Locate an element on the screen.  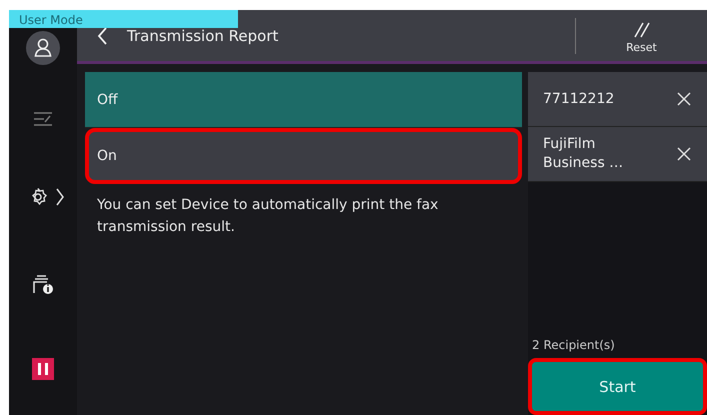
pause-icon is located at coordinates (43, 369).